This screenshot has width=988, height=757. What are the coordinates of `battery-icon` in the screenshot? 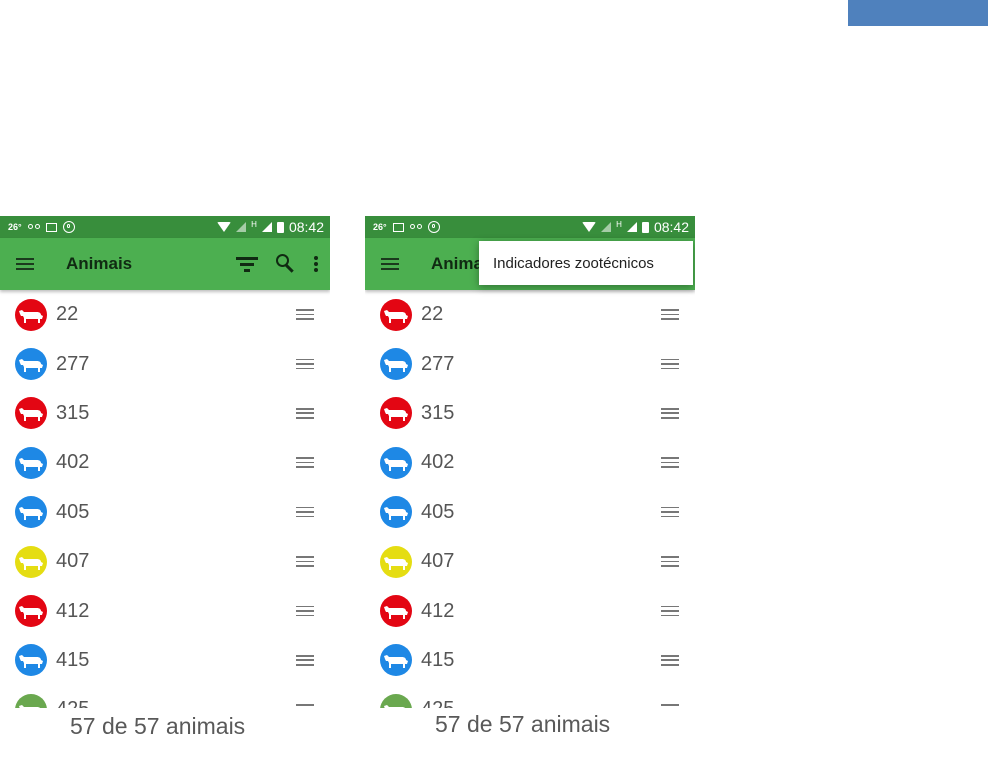 It's located at (280, 227).